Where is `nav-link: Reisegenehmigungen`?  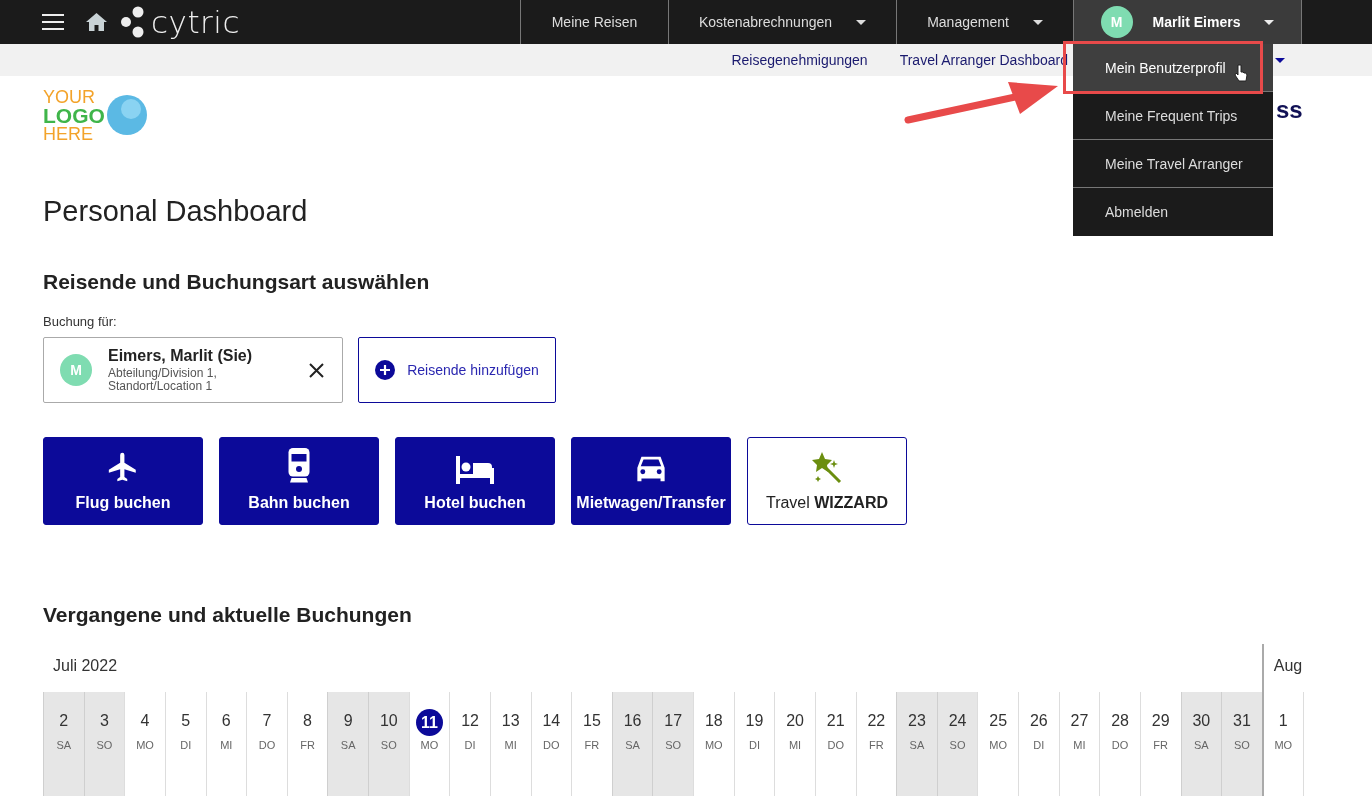
nav-link: Reisegenehmigungen is located at coordinates (799, 60).